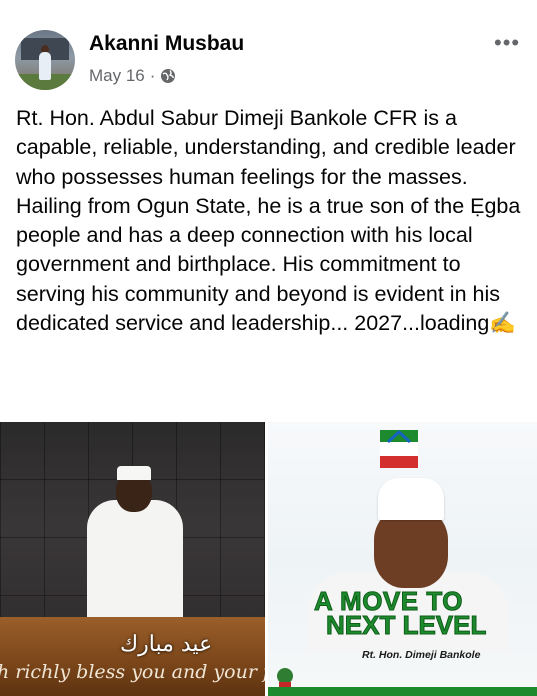  I want to click on man-robe, so click(135, 565).